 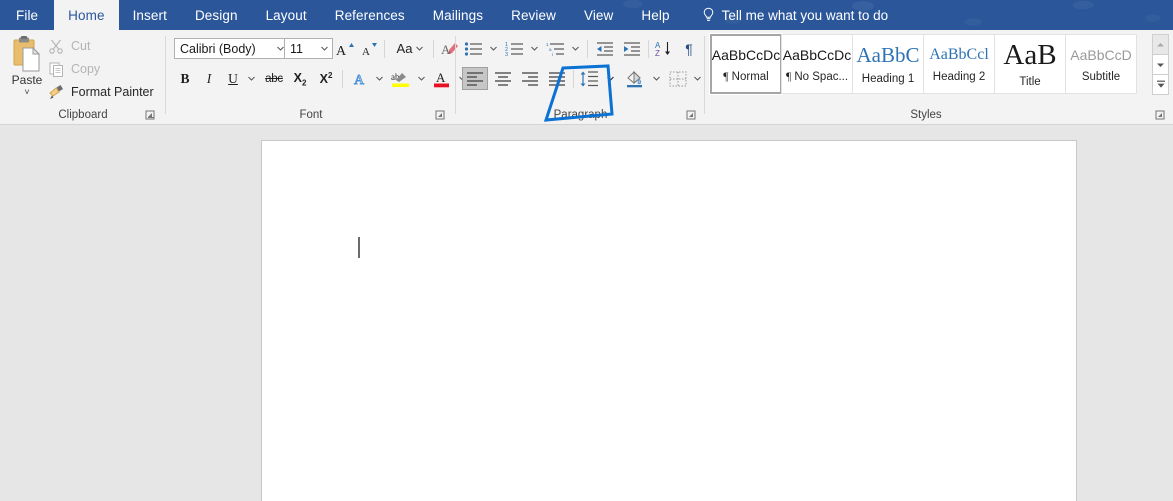 I want to click on bullets-dropdown, so click(x=493, y=48).